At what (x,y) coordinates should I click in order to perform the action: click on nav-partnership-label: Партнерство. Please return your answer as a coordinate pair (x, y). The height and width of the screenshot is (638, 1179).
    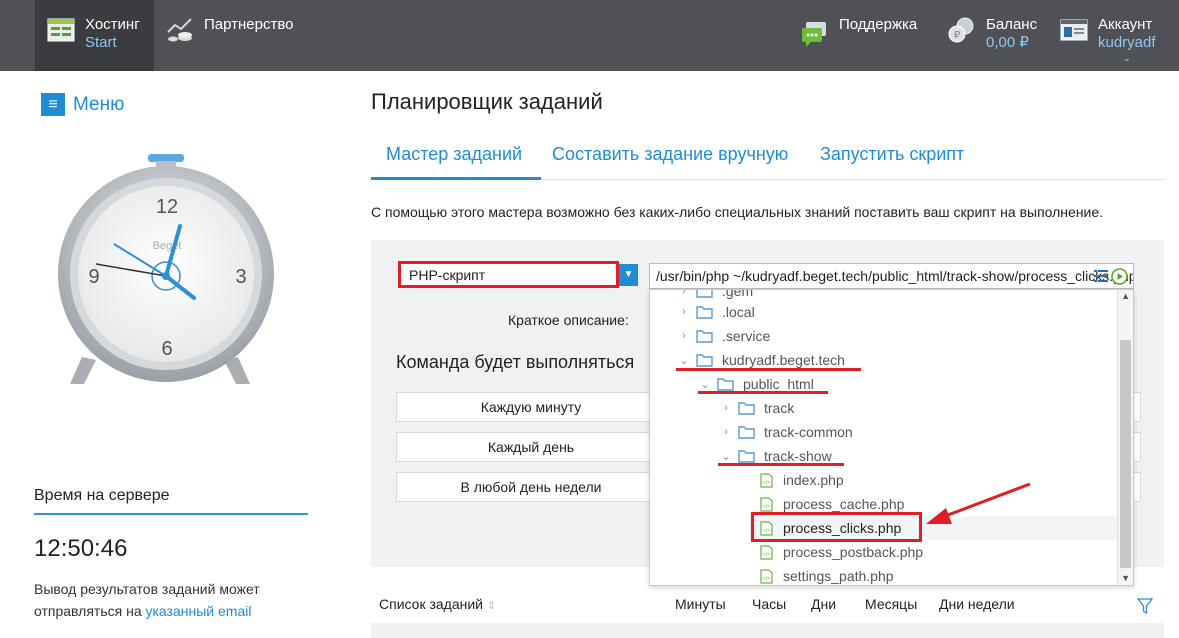
    Looking at the image, I should click on (249, 24).